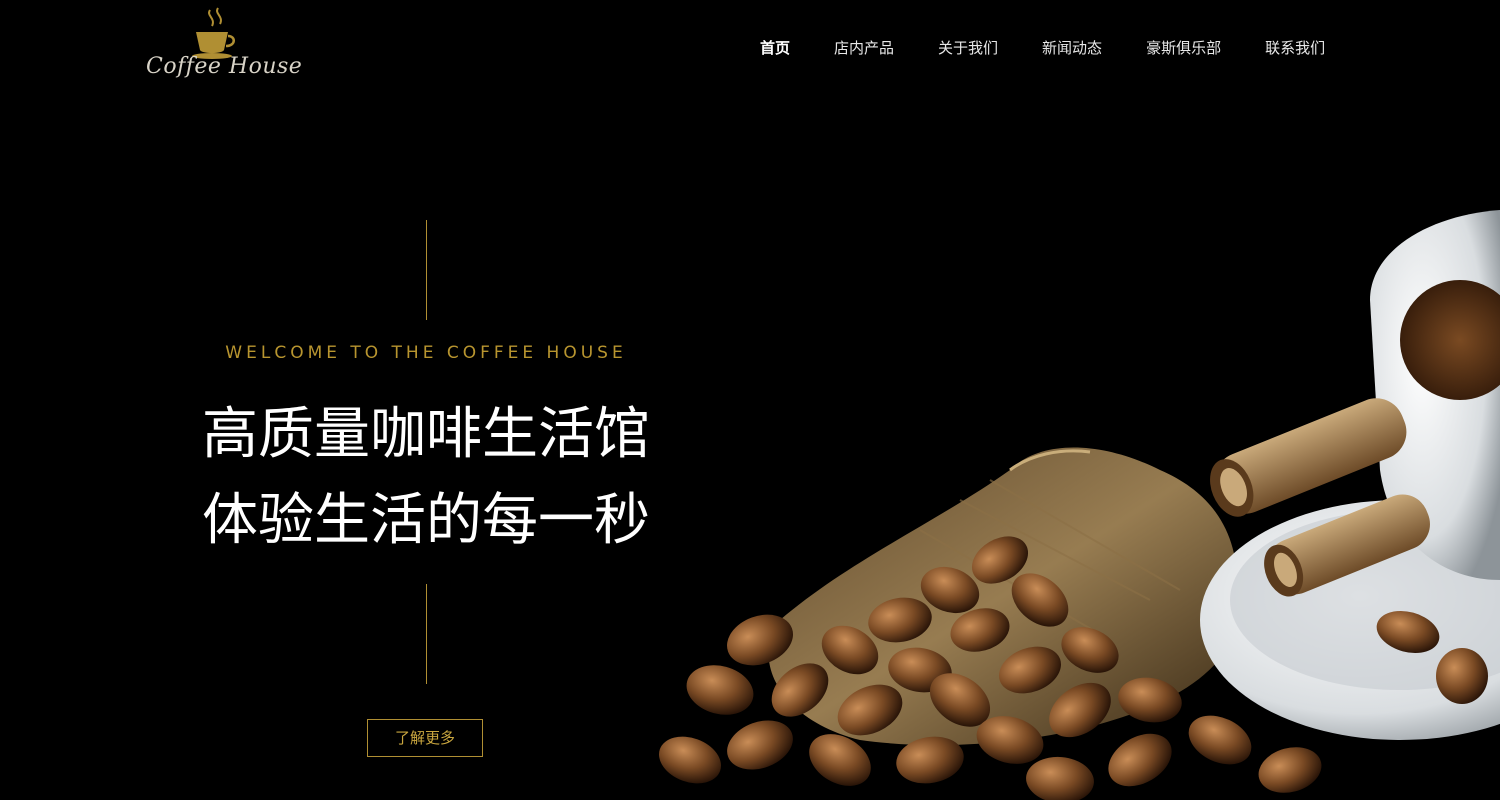  Describe the element at coordinates (426, 478) in the screenshot. I see `hero-headline: 高质量咖啡生活馆 体验生活的每一秒` at that location.